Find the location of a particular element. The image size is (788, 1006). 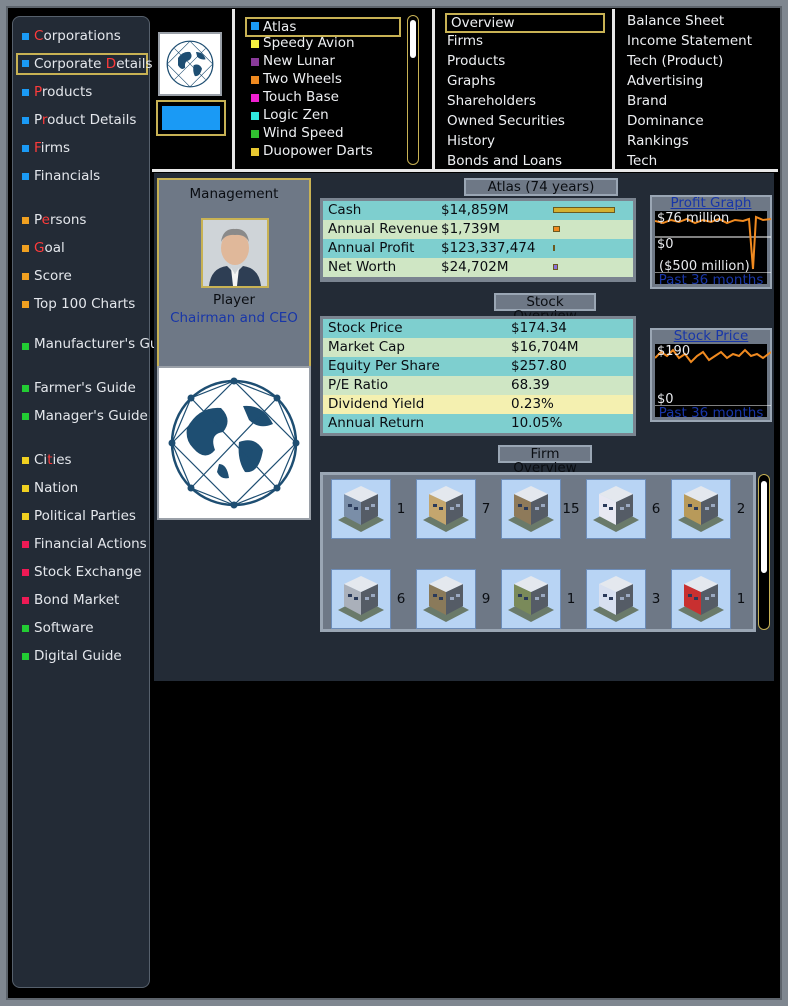

sidebar-item-label: Financials is located at coordinates (67, 176).